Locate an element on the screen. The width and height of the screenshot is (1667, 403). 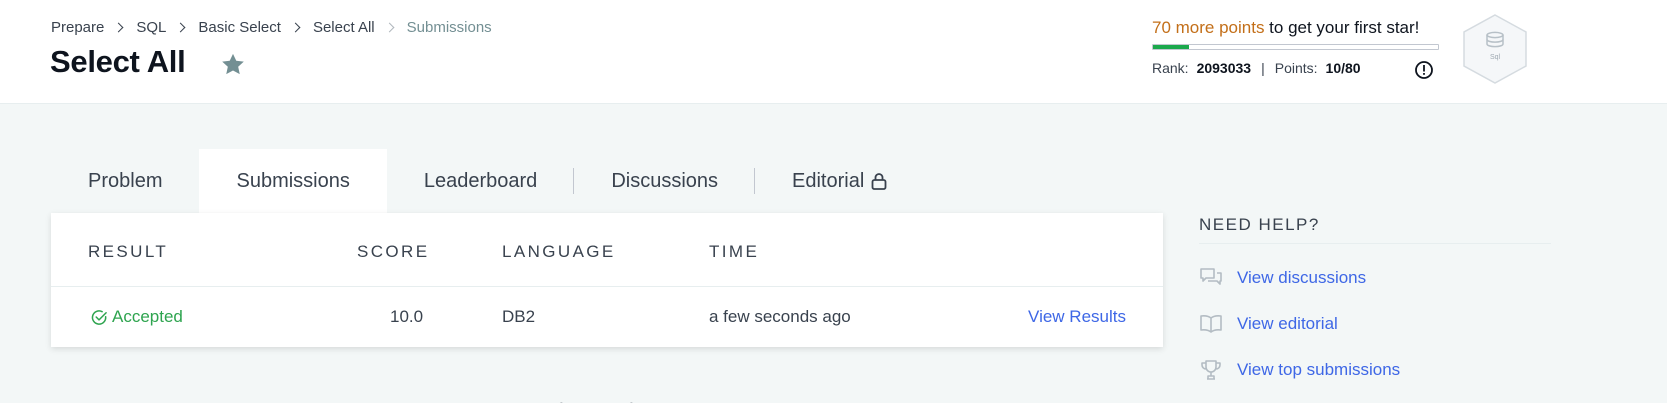
breadcrumb-current: Submissions is located at coordinates (449, 27).